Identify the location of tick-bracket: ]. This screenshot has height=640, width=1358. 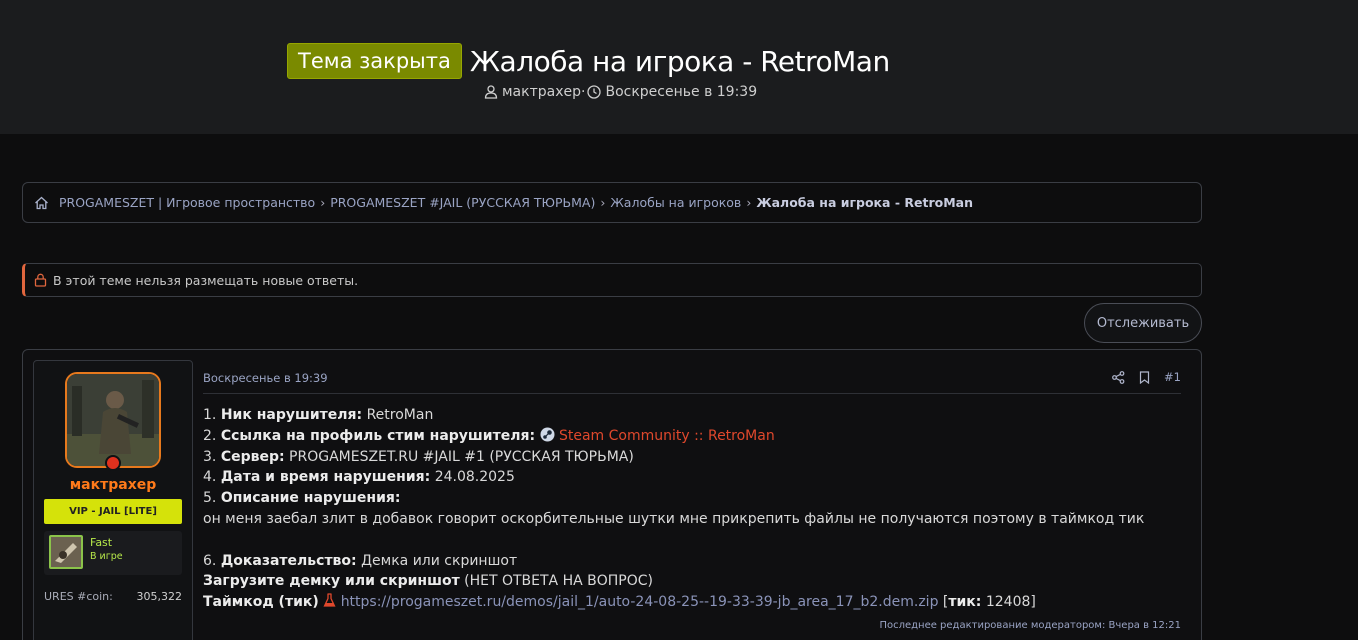
(1033, 602).